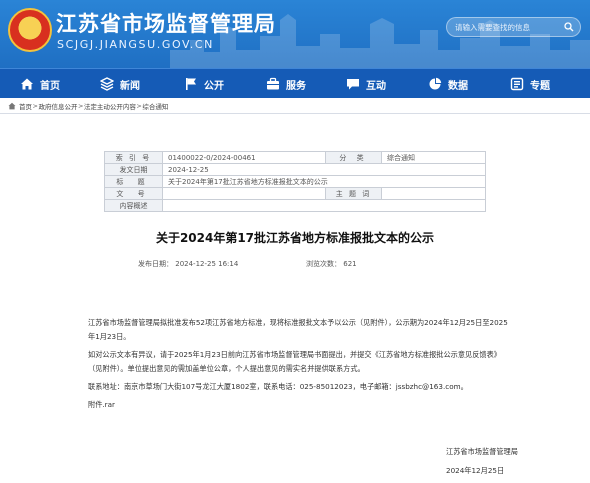 Image resolution: width=590 pixels, height=483 pixels. What do you see at coordinates (133, 169) in the screenshot?
I see `date-label: 发文日期` at bounding box center [133, 169].